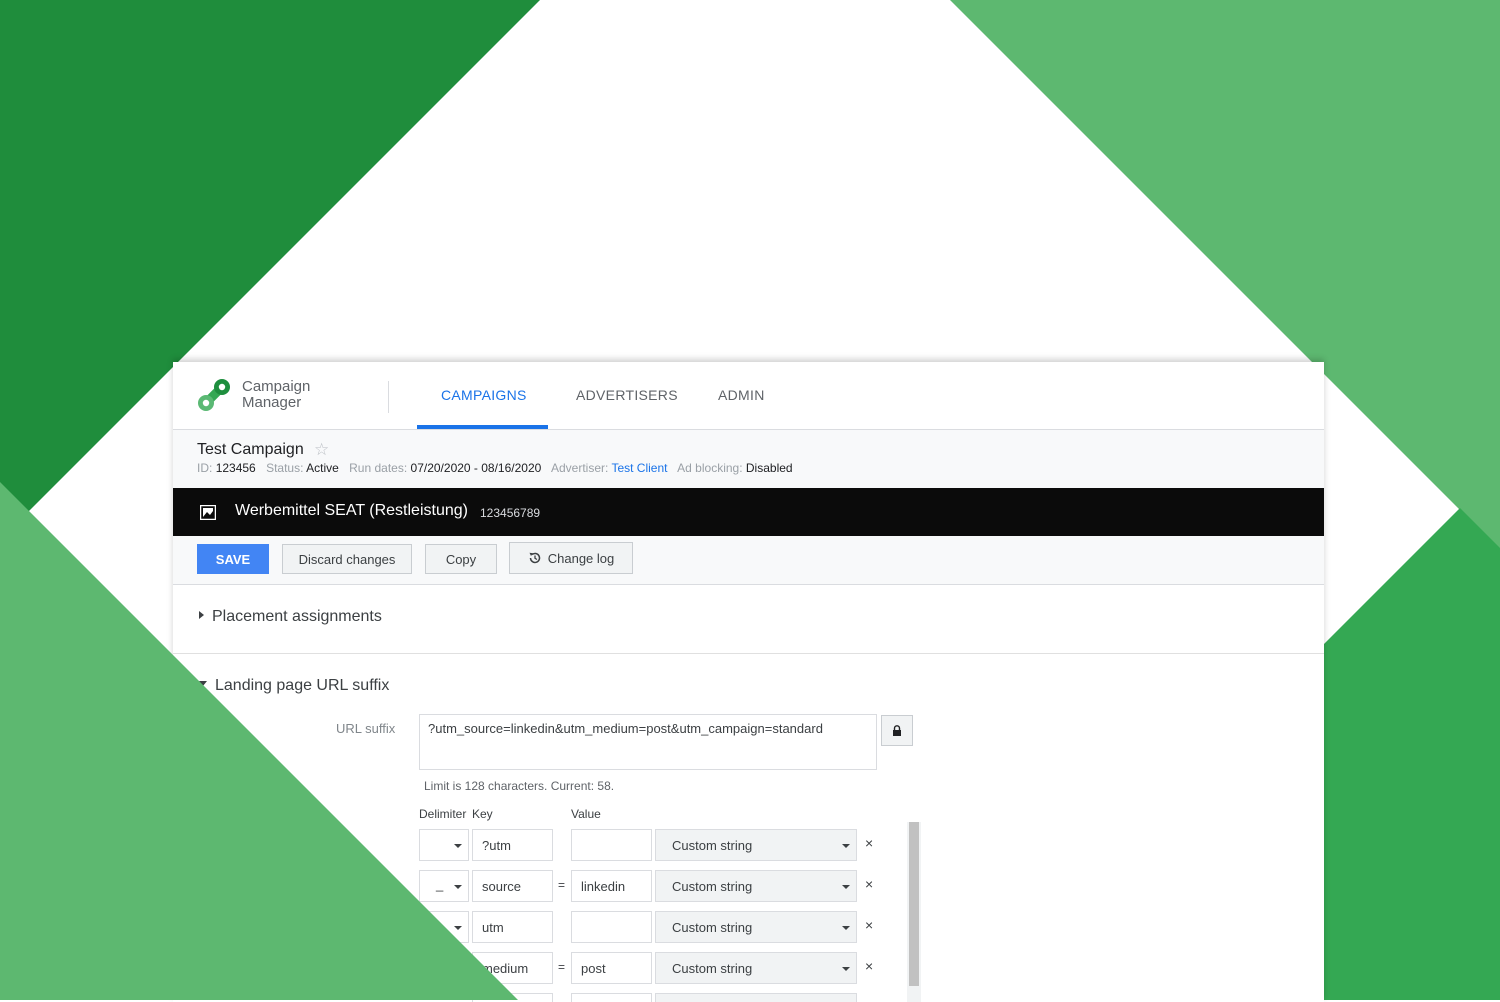 This screenshot has height=1002, width=1500. I want to click on value-type-select, so click(756, 997).